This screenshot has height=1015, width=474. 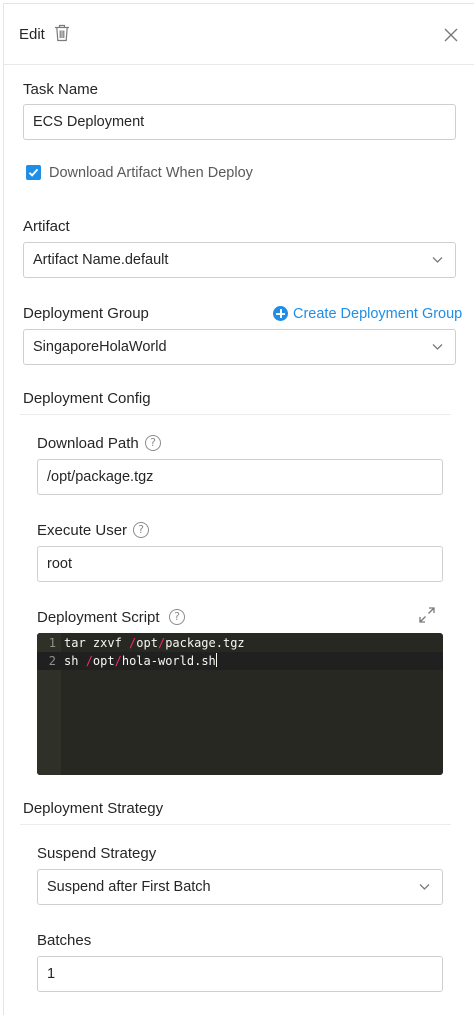 I want to click on execute-user-input: root, so click(x=240, y=564).